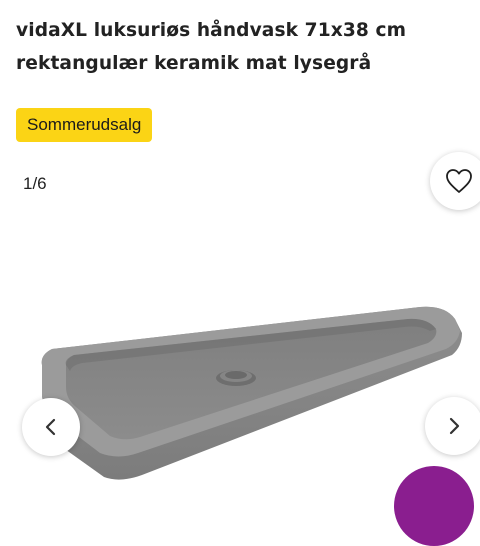  What do you see at coordinates (211, 30) in the screenshot?
I see `product-title-line-1: vidaXL luksuriøs håndvask 71x38 cm` at bounding box center [211, 30].